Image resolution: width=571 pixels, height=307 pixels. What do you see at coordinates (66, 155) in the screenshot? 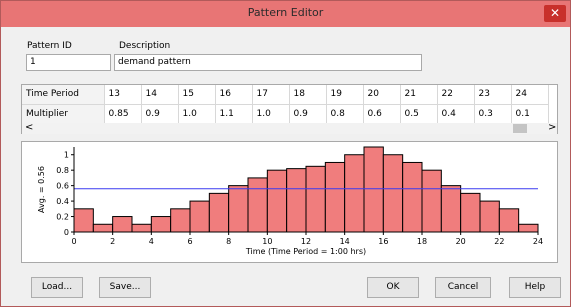
I see `y-tick-label: 1` at bounding box center [66, 155].